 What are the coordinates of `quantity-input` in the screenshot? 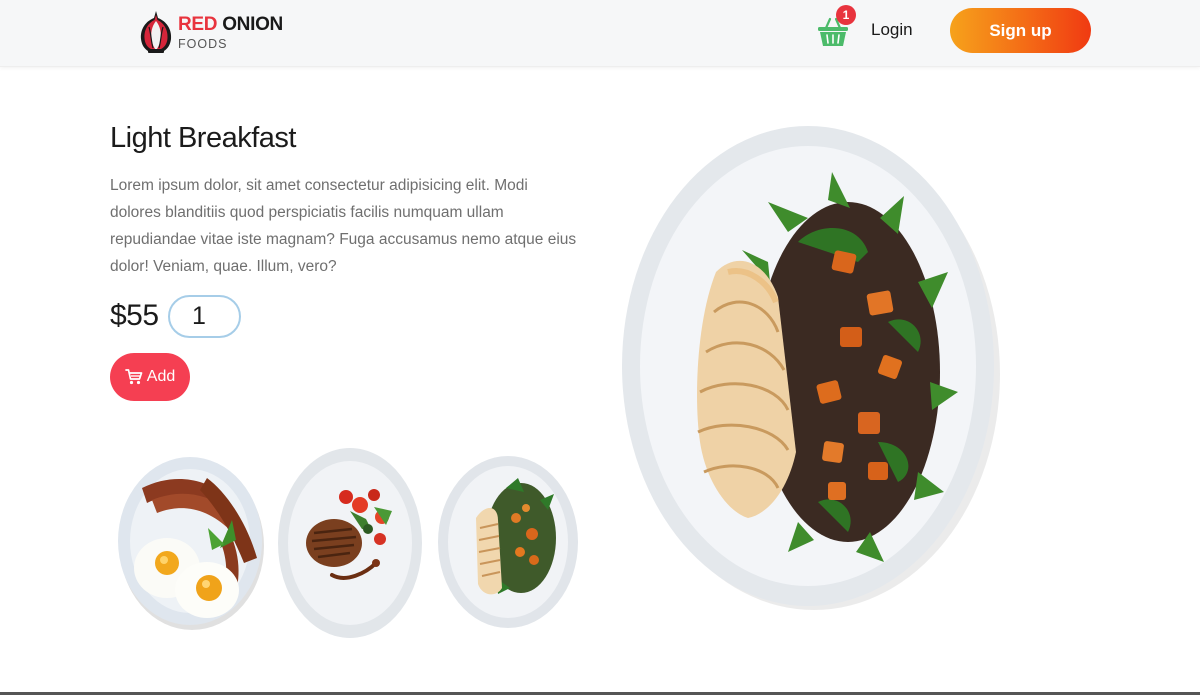 It's located at (204, 316).